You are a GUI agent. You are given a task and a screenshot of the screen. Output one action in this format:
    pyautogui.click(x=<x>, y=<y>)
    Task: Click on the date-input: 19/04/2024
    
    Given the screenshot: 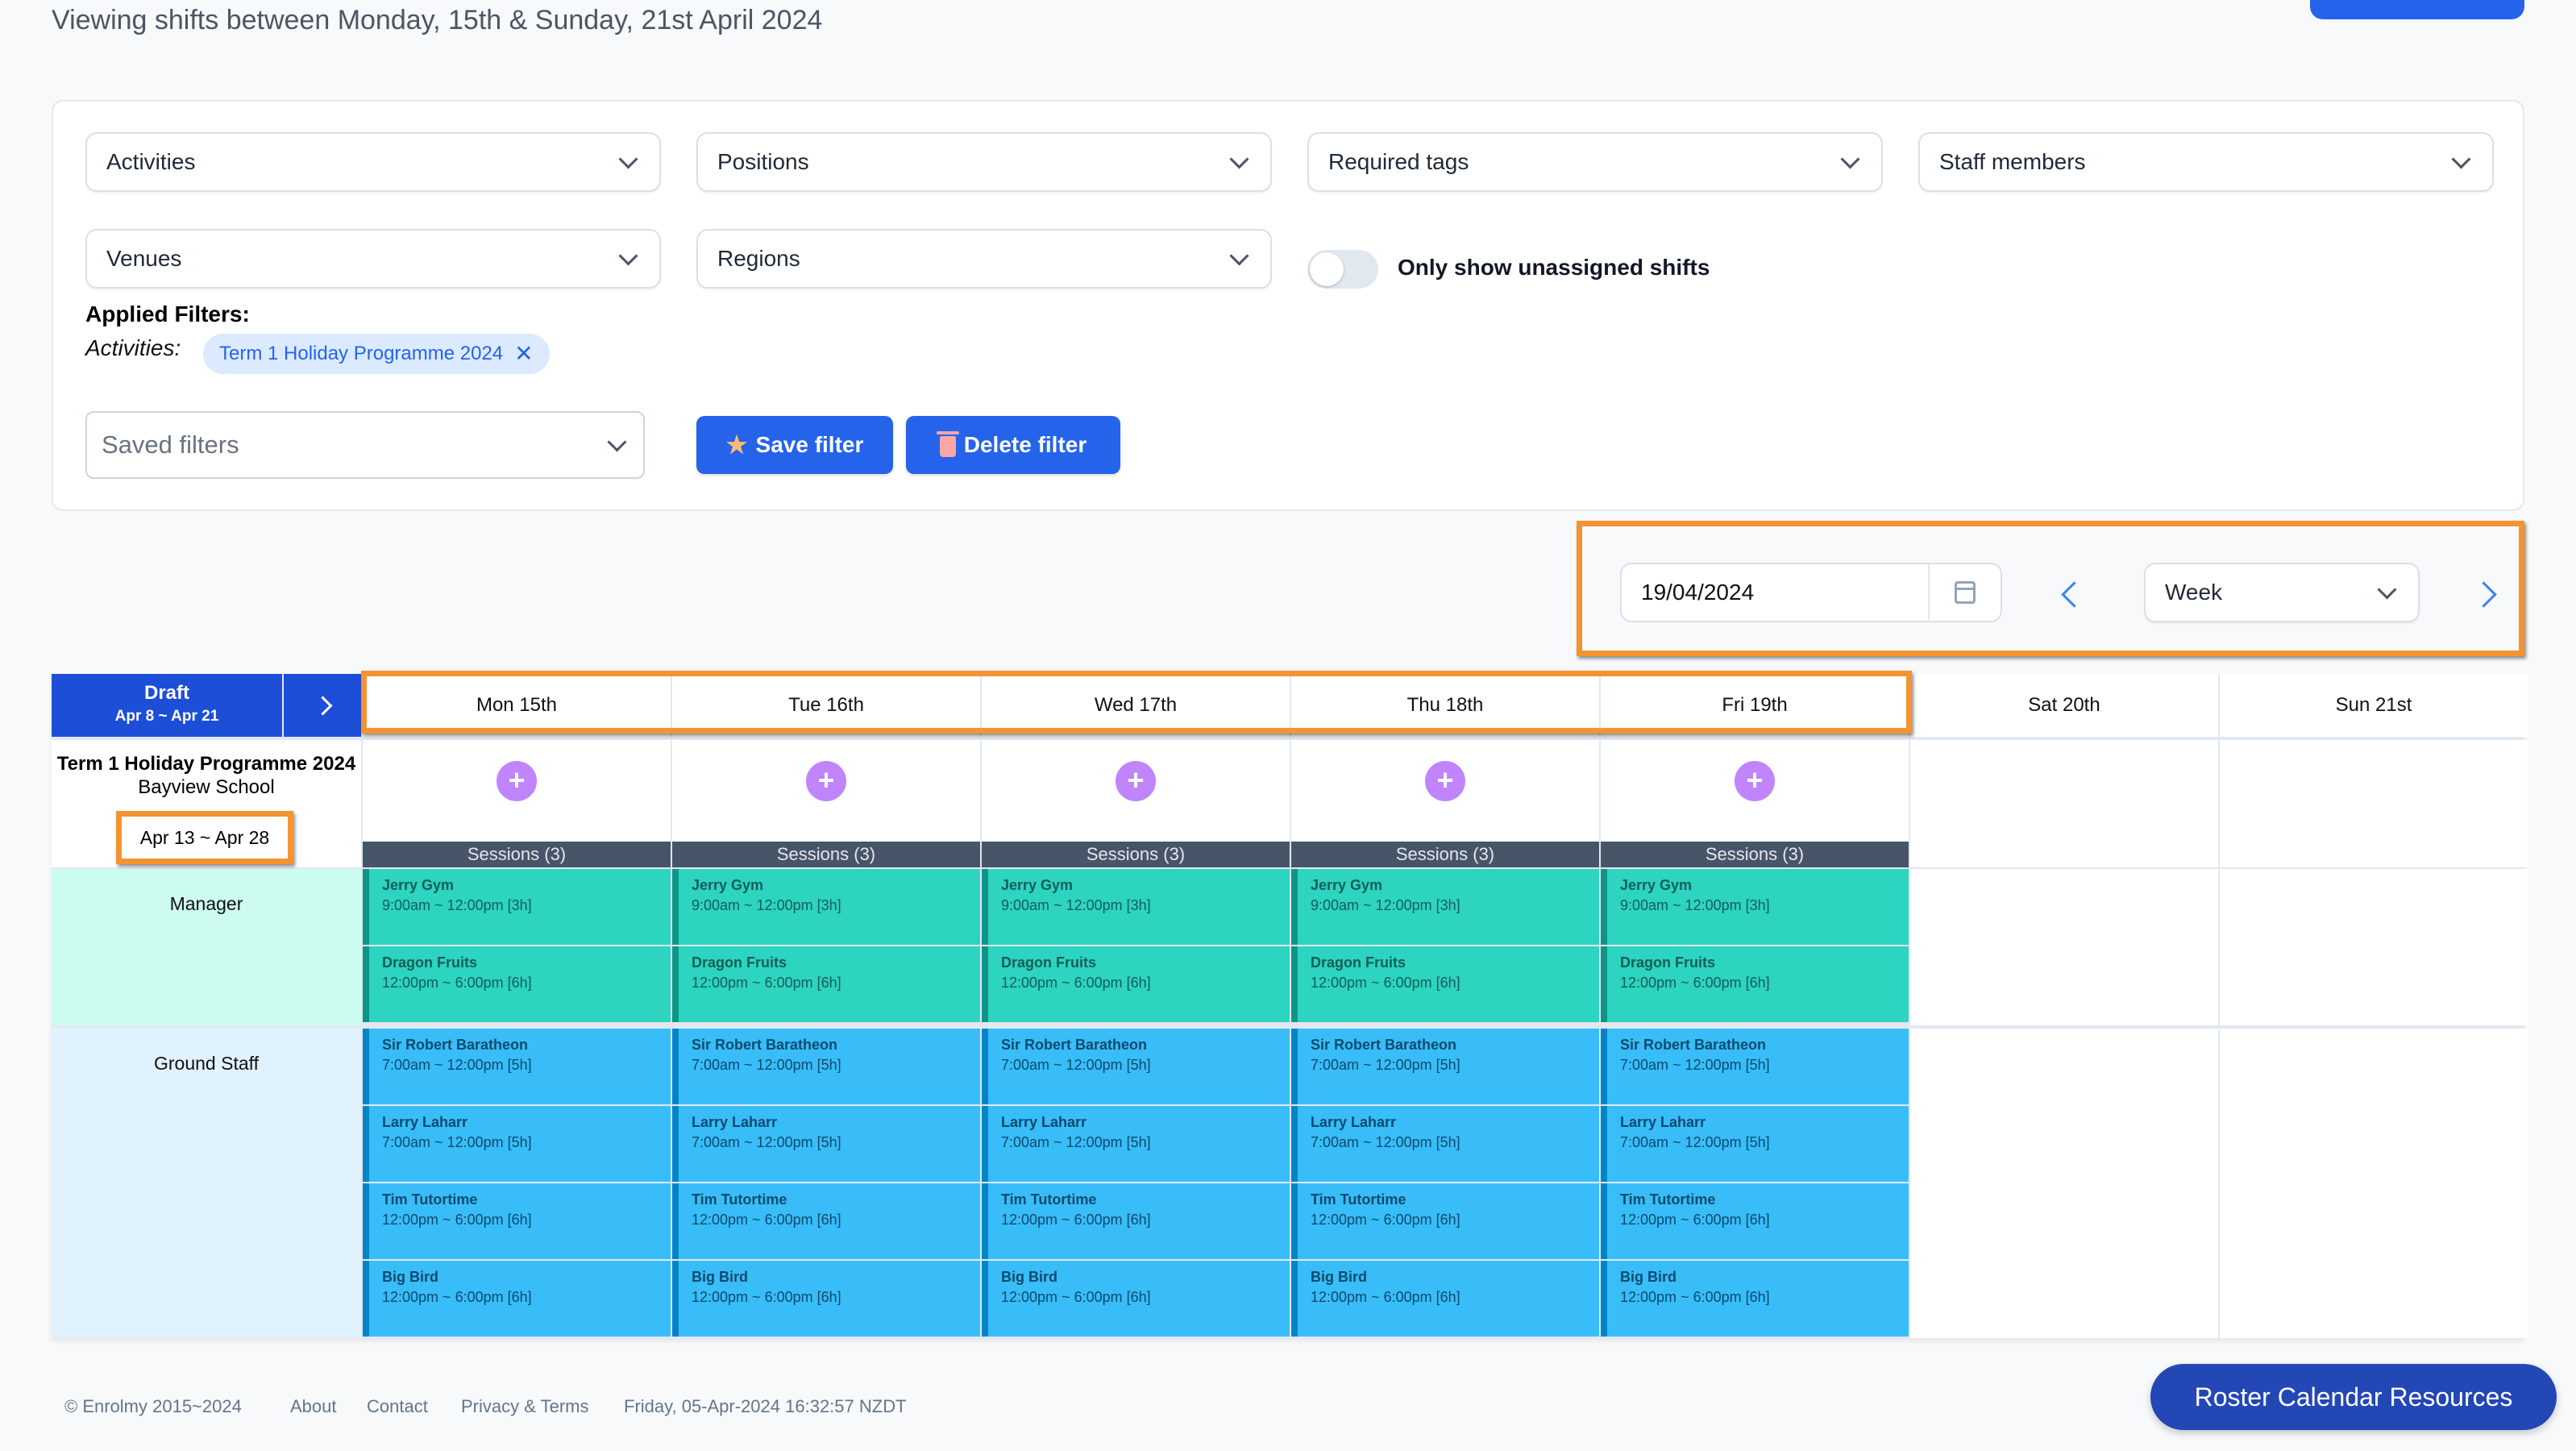 What is the action you would take?
    pyautogui.click(x=1811, y=592)
    